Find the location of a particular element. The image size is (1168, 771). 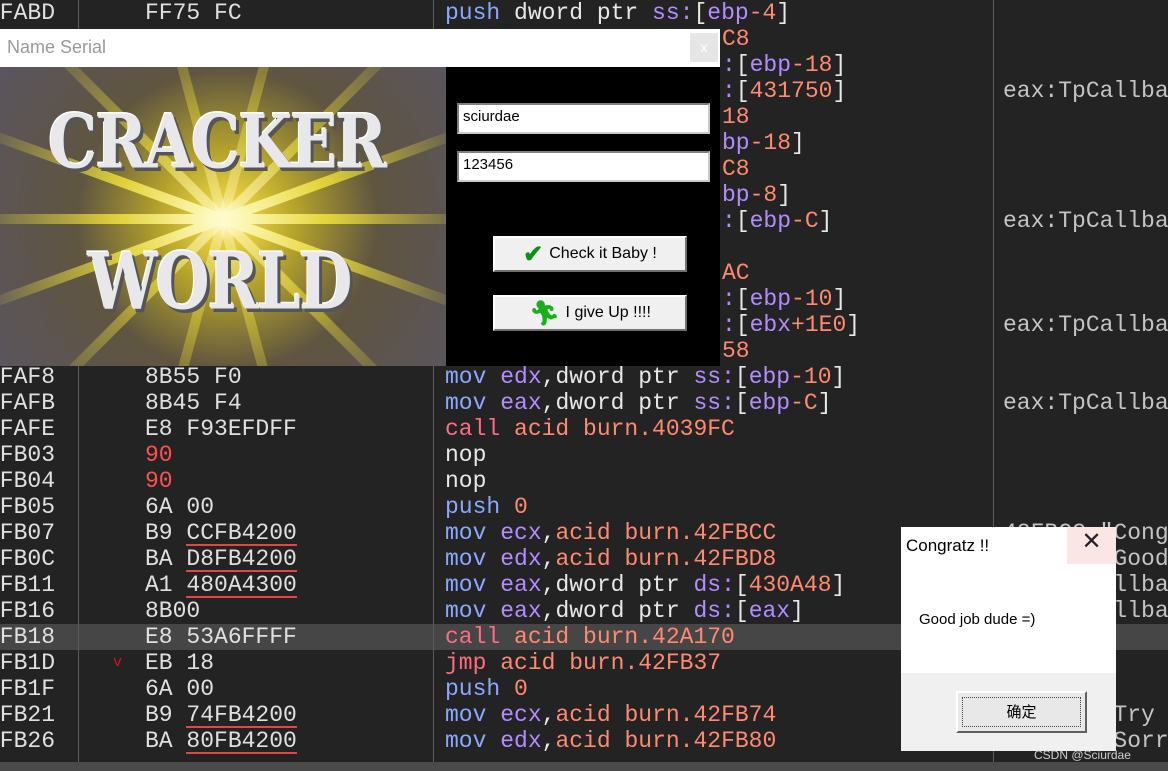

instruction-token: 0 is located at coordinates (521, 689).